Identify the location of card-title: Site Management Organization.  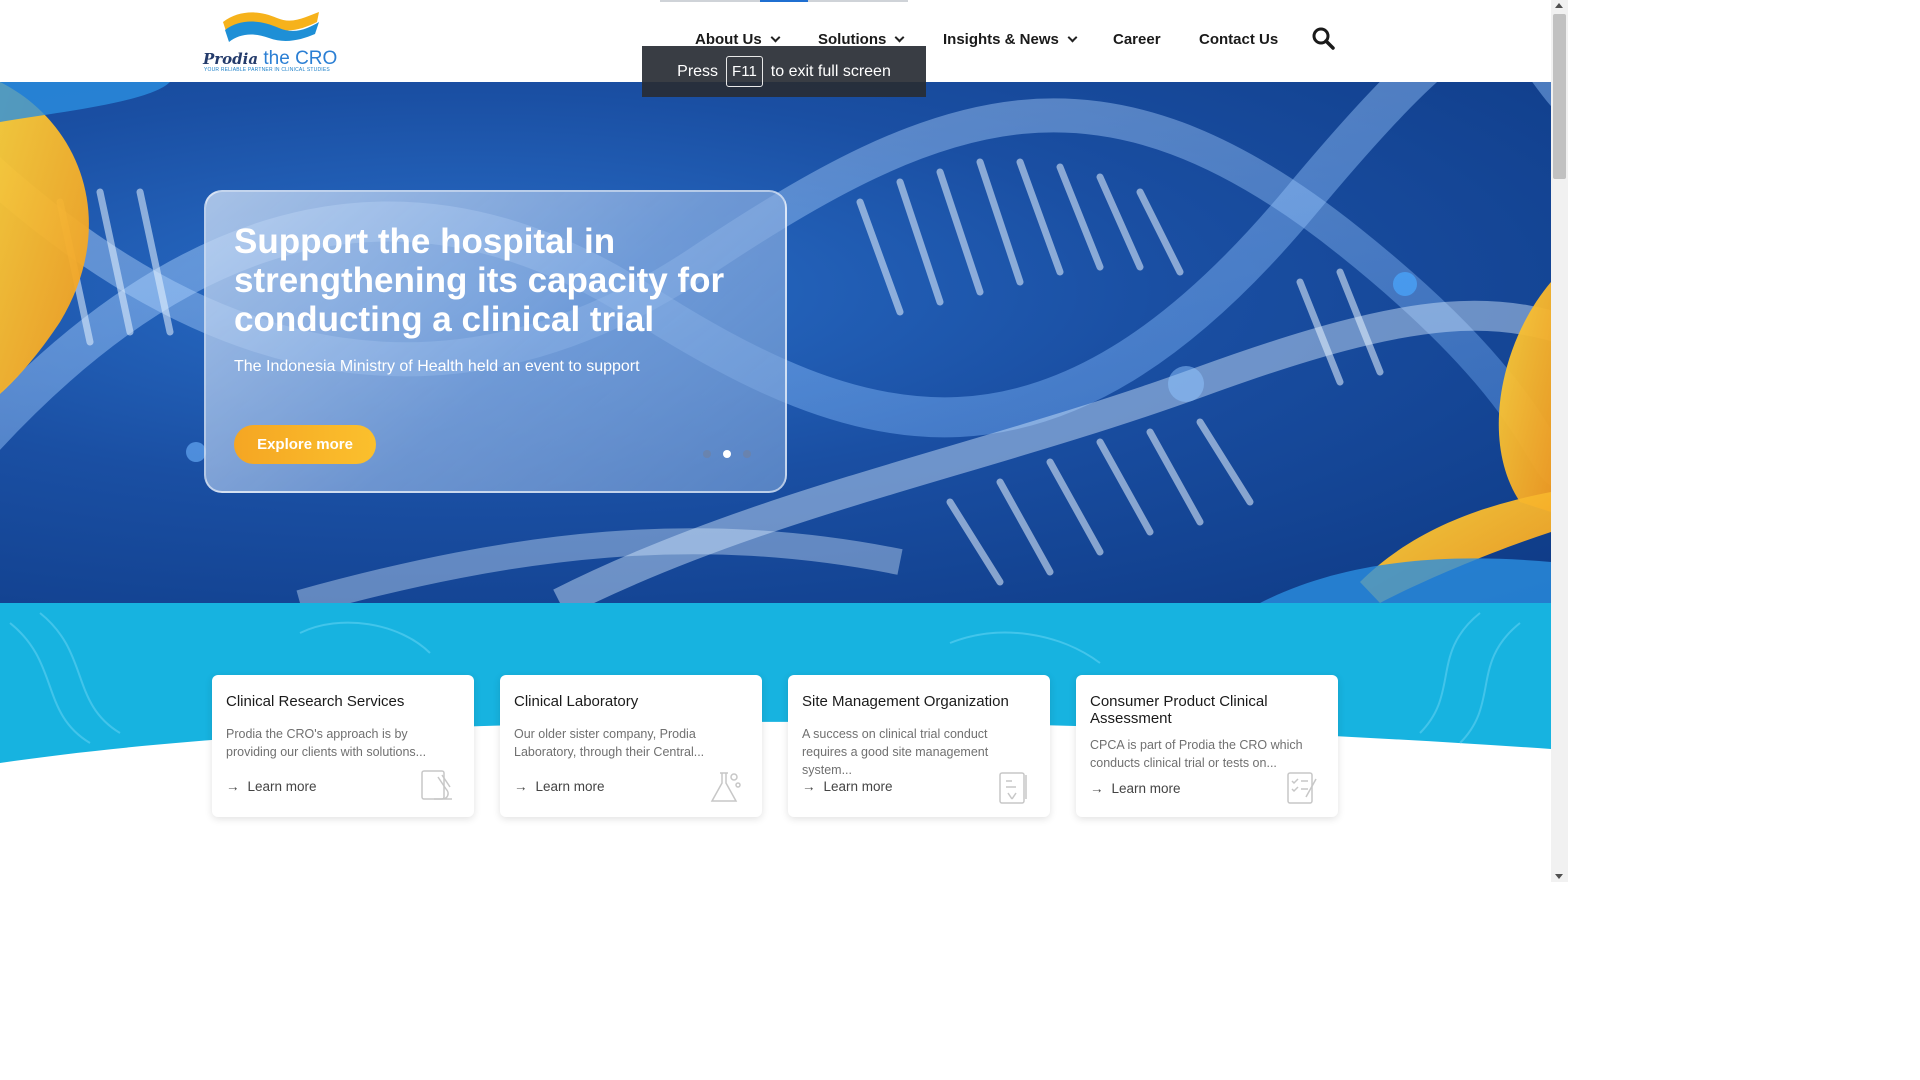
(905, 701).